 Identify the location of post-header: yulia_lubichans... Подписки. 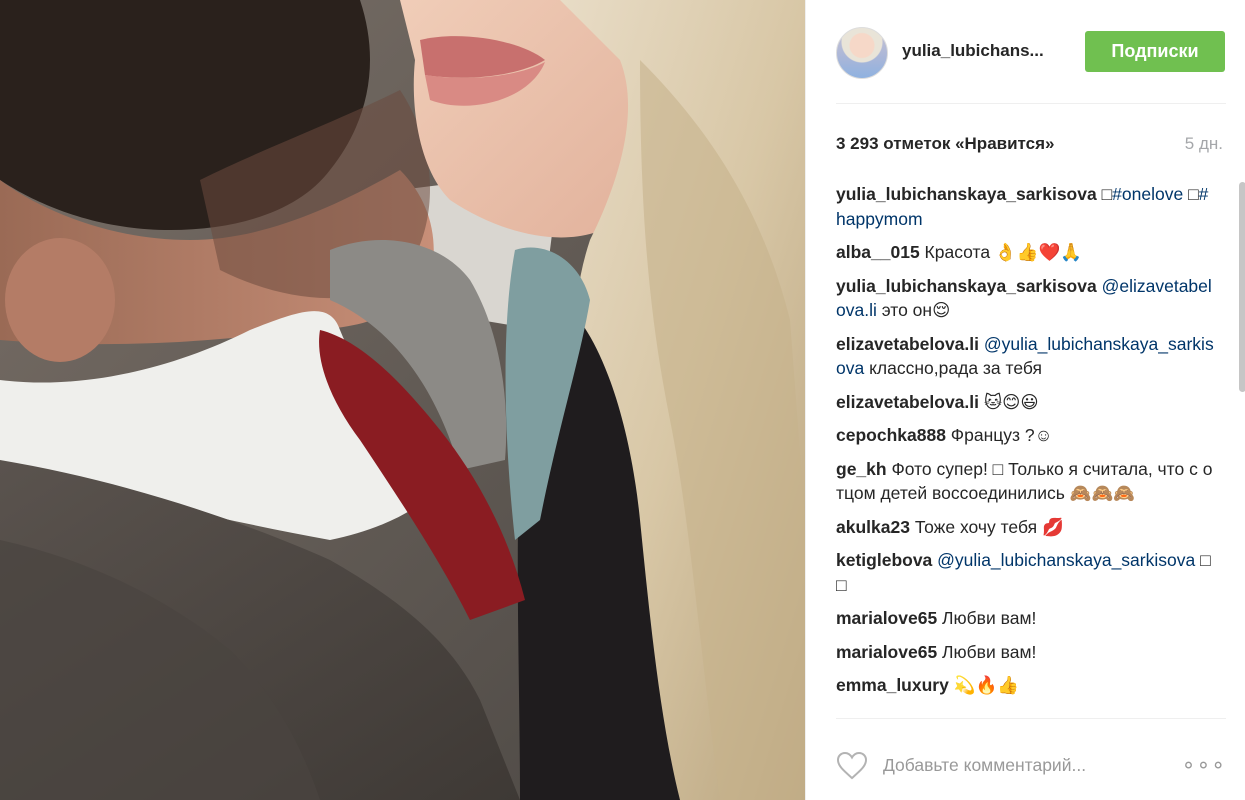
(1031, 52).